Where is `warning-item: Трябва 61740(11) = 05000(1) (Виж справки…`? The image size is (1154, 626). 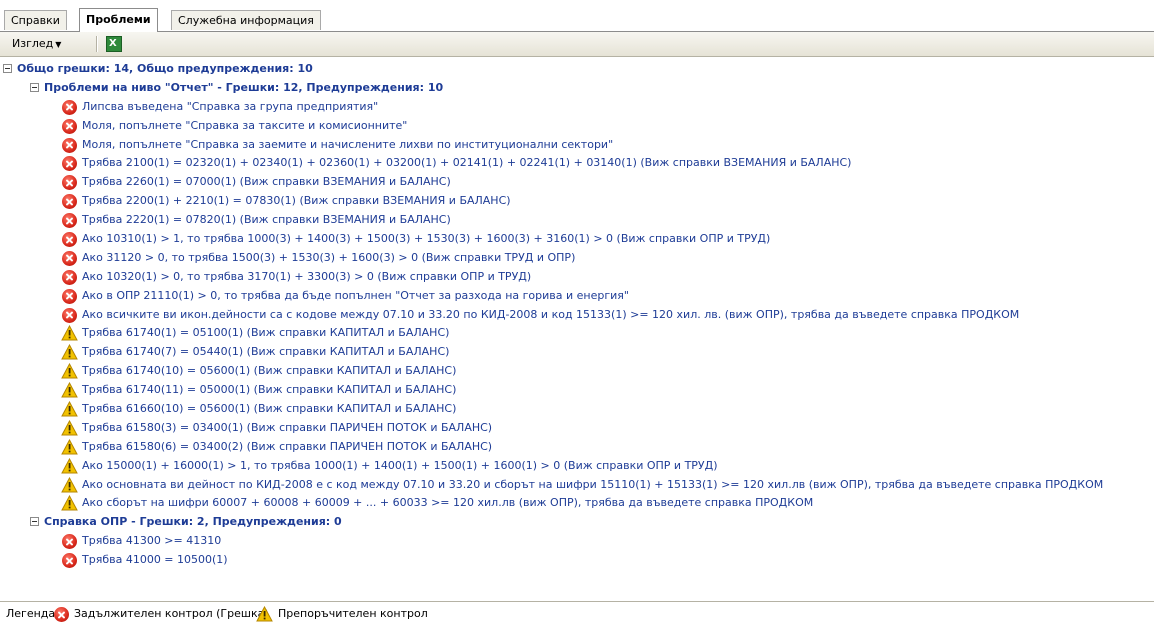
warning-item: Трябва 61740(11) = 05000(1) (Виж справки… is located at coordinates (577, 390).